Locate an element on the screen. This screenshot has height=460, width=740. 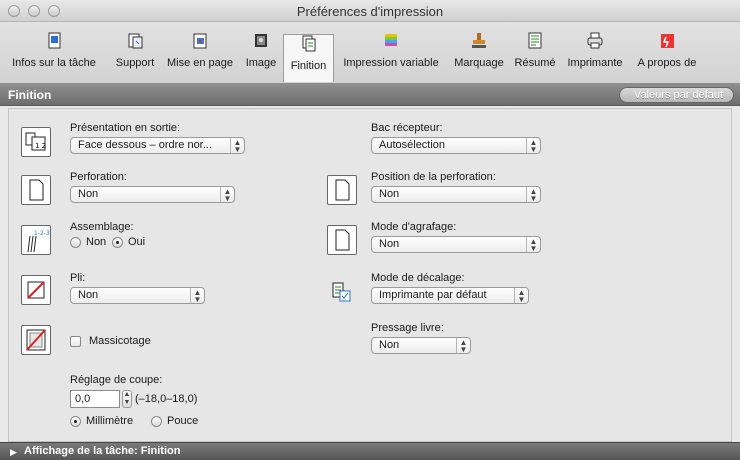
job-view-label: Affichage de la tâche: Finition is located at coordinates (102, 451).